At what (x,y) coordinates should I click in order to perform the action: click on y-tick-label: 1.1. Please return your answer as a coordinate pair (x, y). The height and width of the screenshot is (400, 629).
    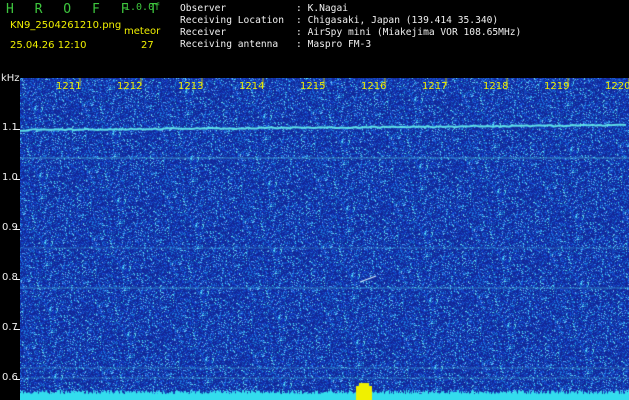
    Looking at the image, I should click on (10, 127).